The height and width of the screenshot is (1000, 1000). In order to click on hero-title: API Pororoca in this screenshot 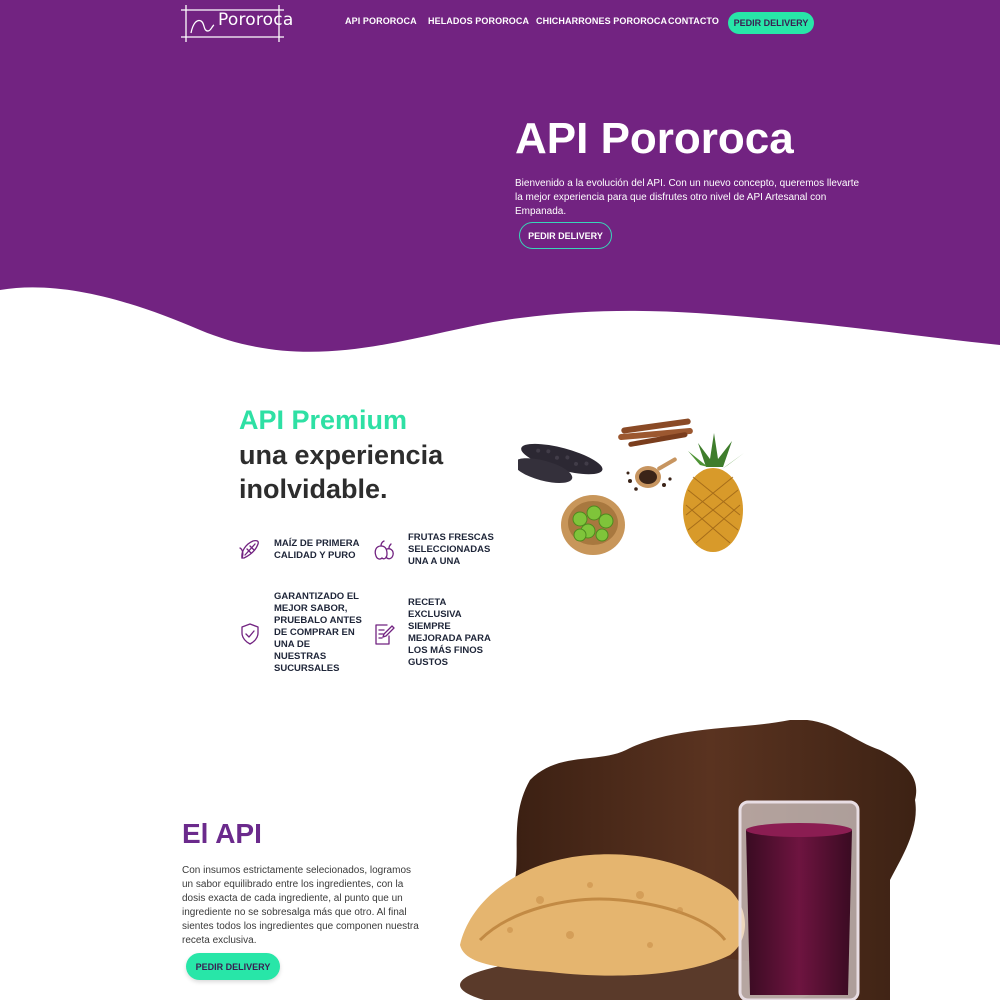, I will do `click(654, 138)`.